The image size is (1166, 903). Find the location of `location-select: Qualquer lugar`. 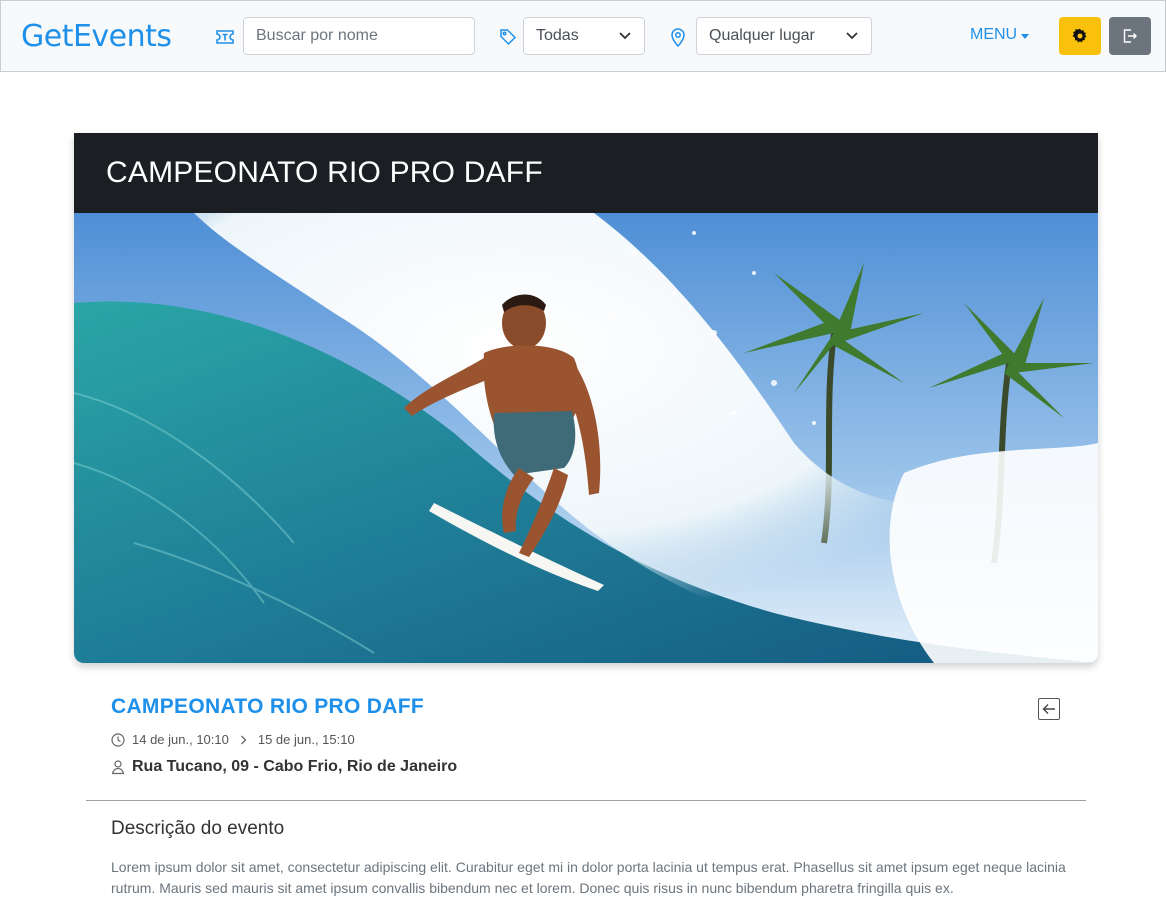

location-select: Qualquer lugar is located at coordinates (784, 36).